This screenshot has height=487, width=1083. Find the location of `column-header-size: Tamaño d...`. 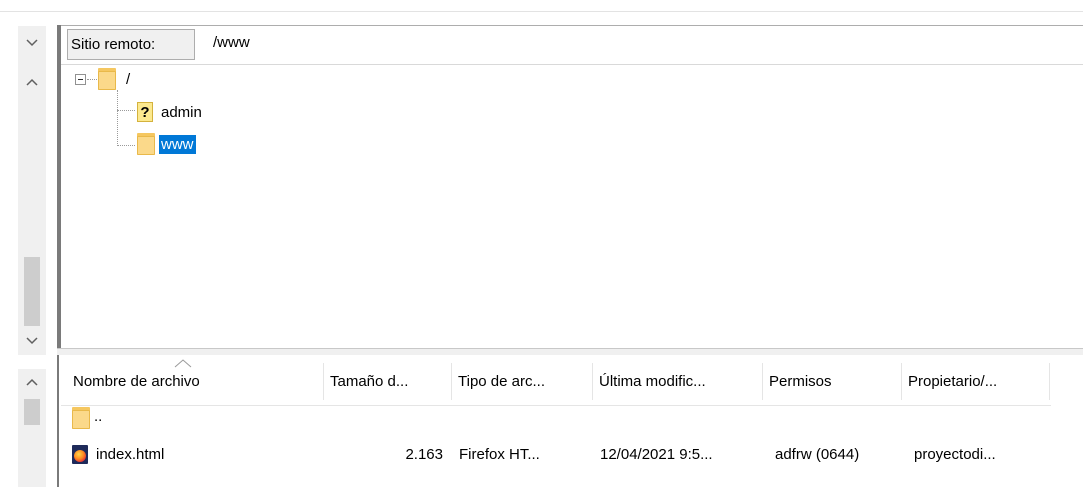

column-header-size: Tamaño d... is located at coordinates (387, 381).